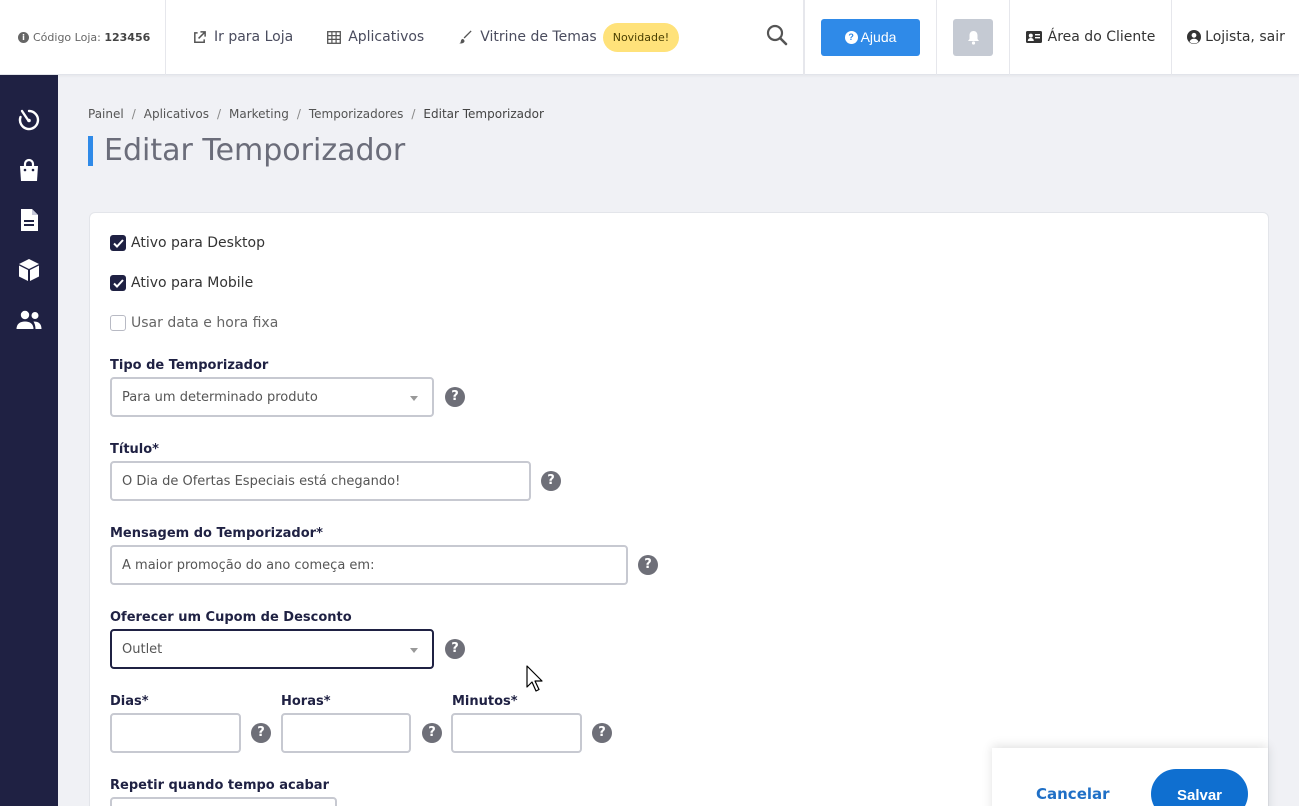 Image resolution: width=1299 pixels, height=806 pixels. Describe the element at coordinates (346, 733) in the screenshot. I see `hours-input` at that location.